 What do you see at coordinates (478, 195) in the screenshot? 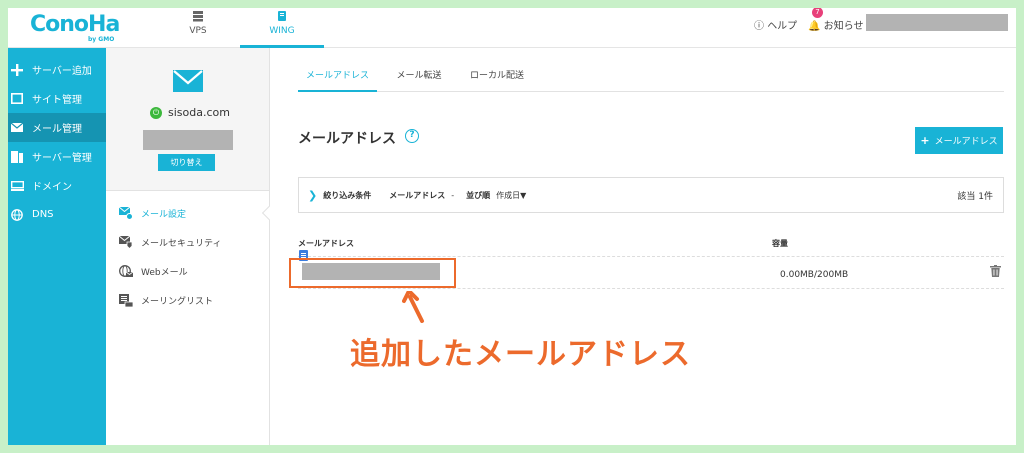
I see `sort-label: 並び順` at bounding box center [478, 195].